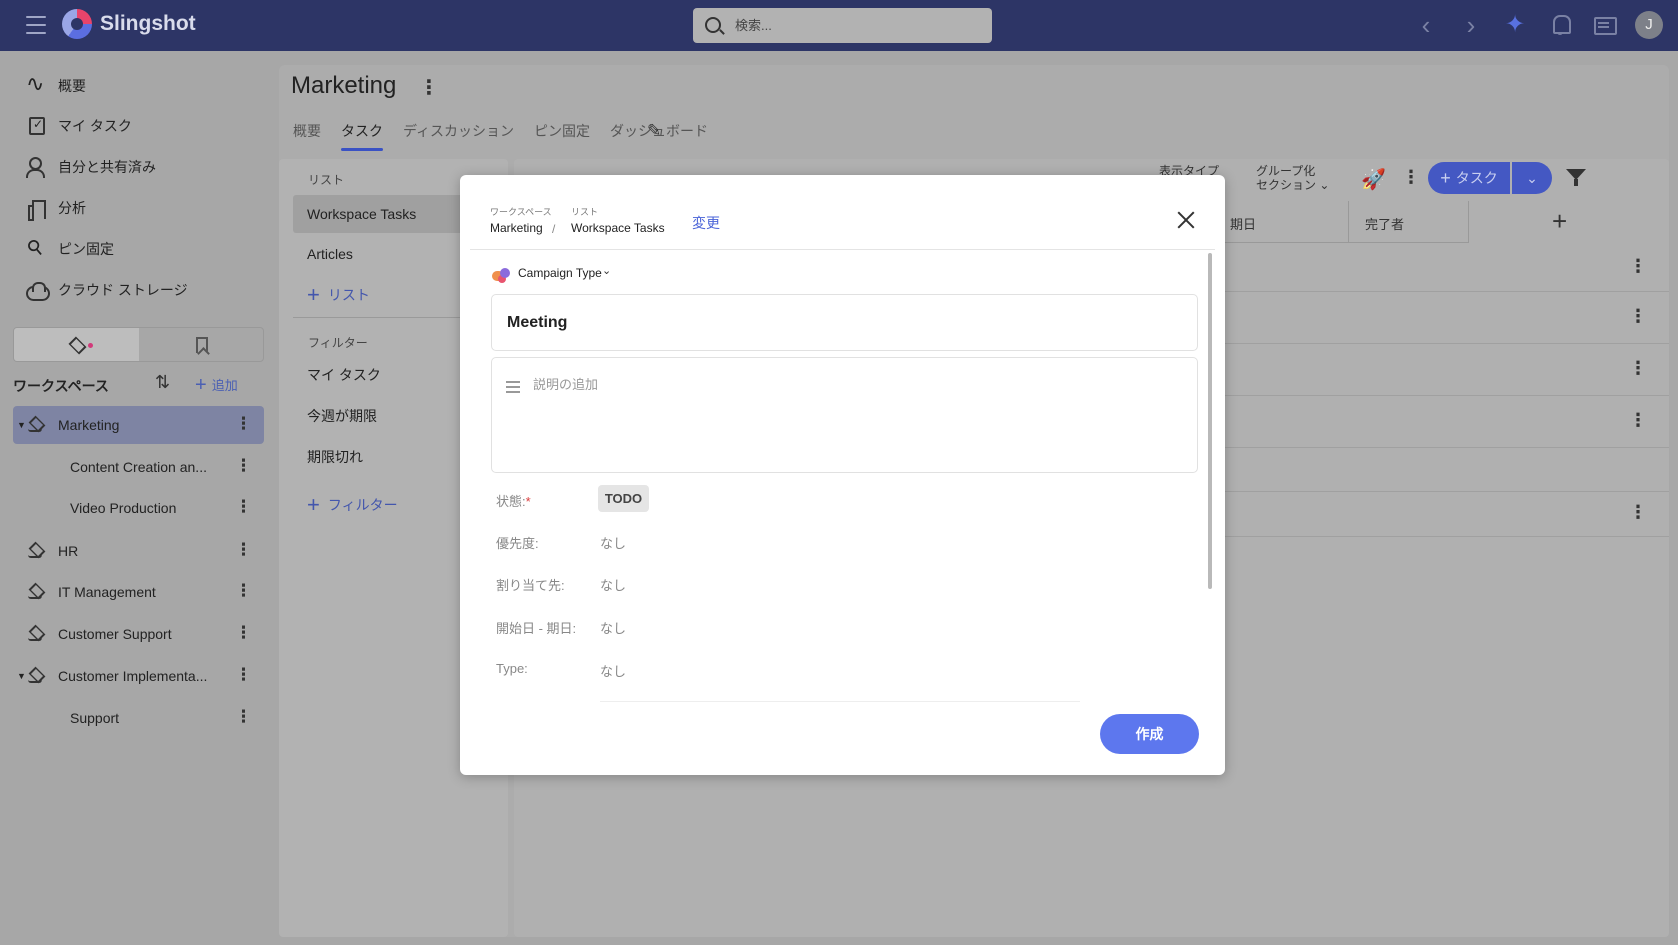  Describe the element at coordinates (1286, 171) in the screenshot. I see `group-by-label: グループ化` at that location.